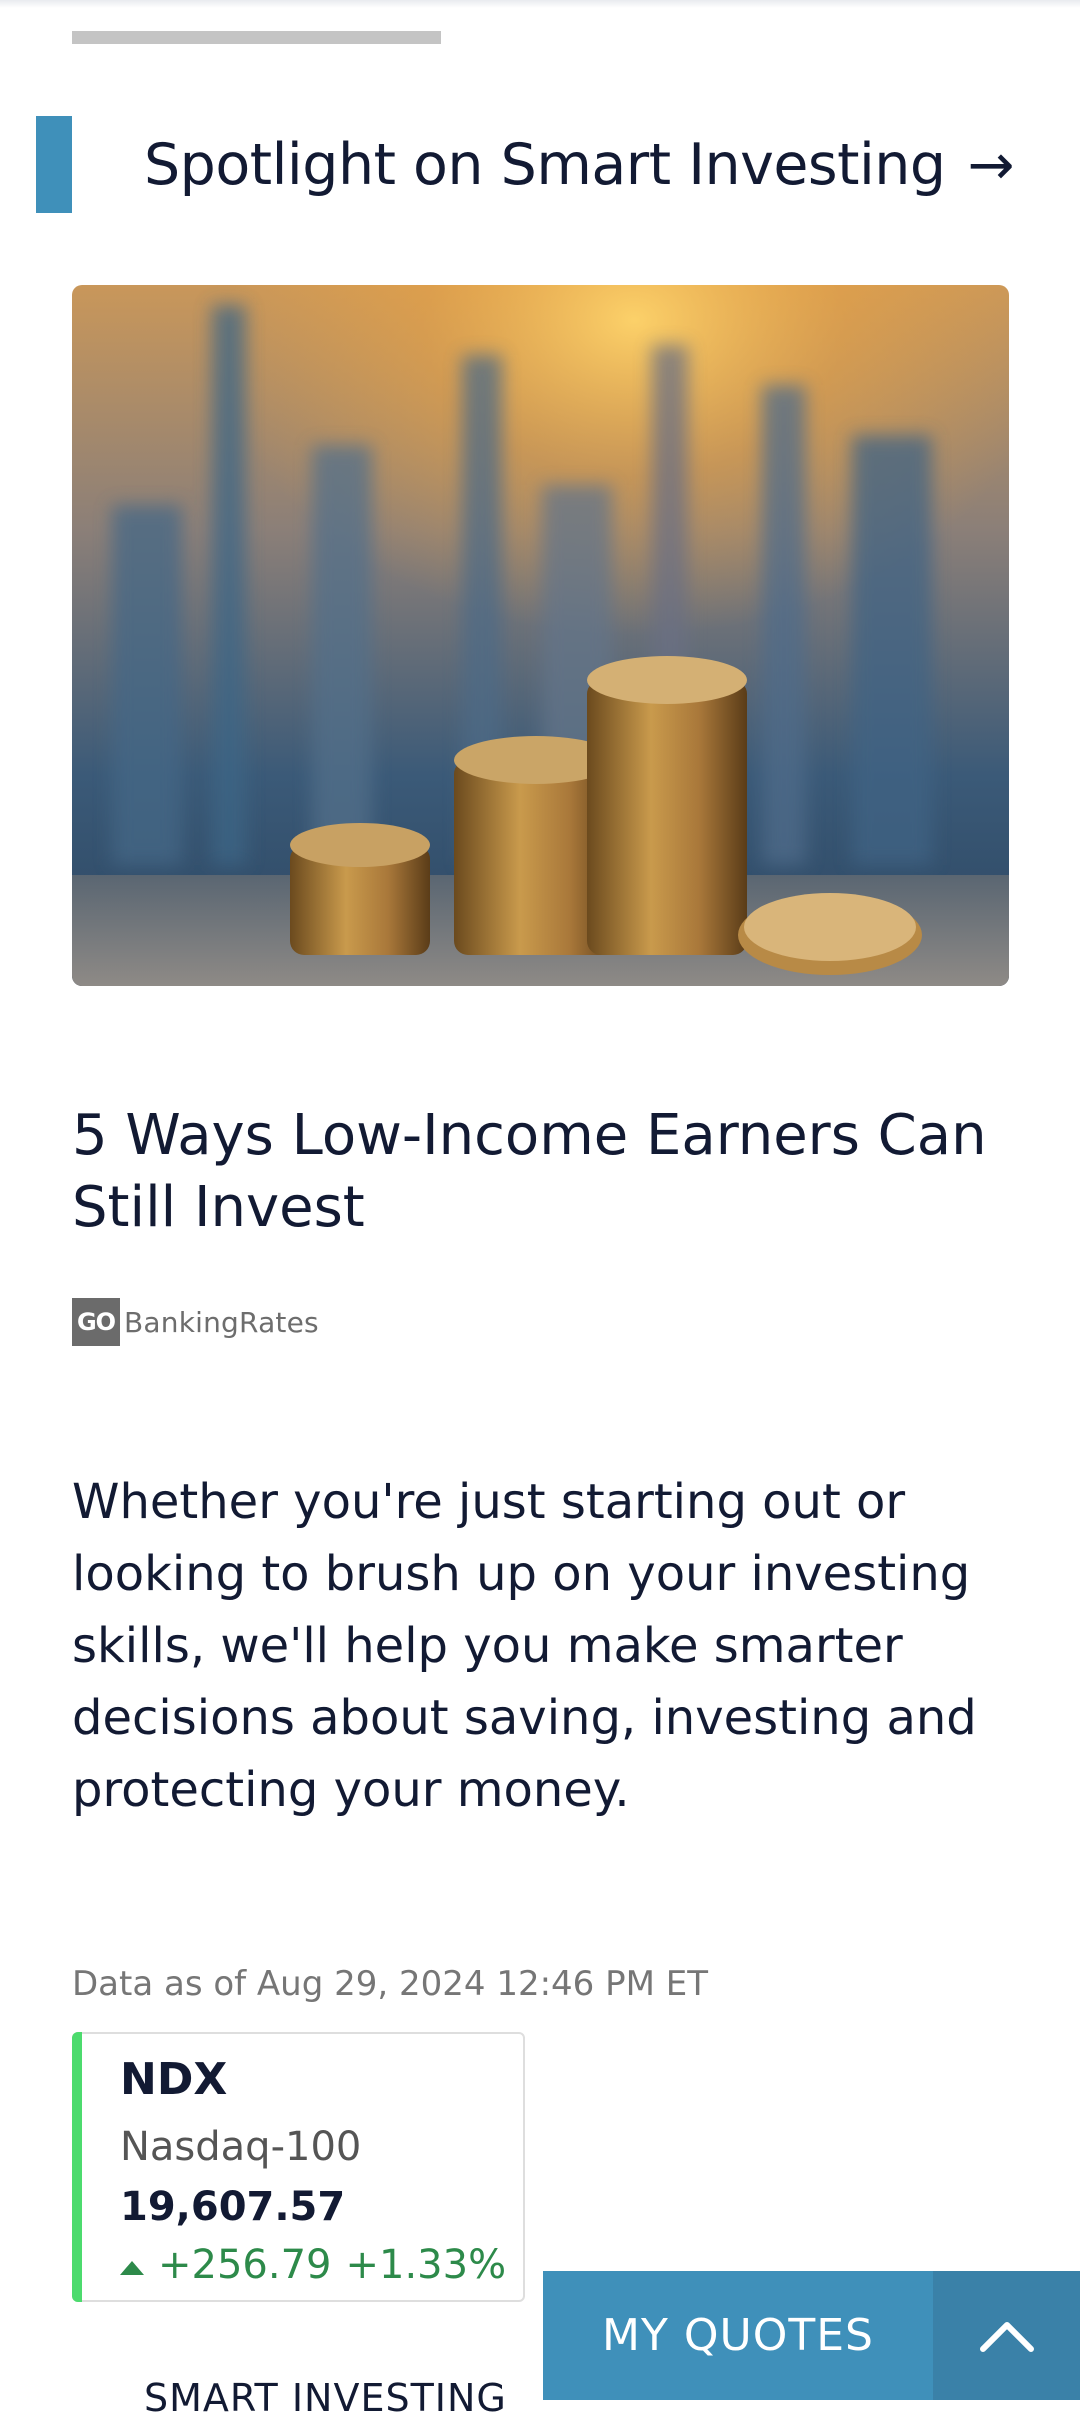  What do you see at coordinates (256, 37) in the screenshot?
I see `reading-progress-bar` at bounding box center [256, 37].